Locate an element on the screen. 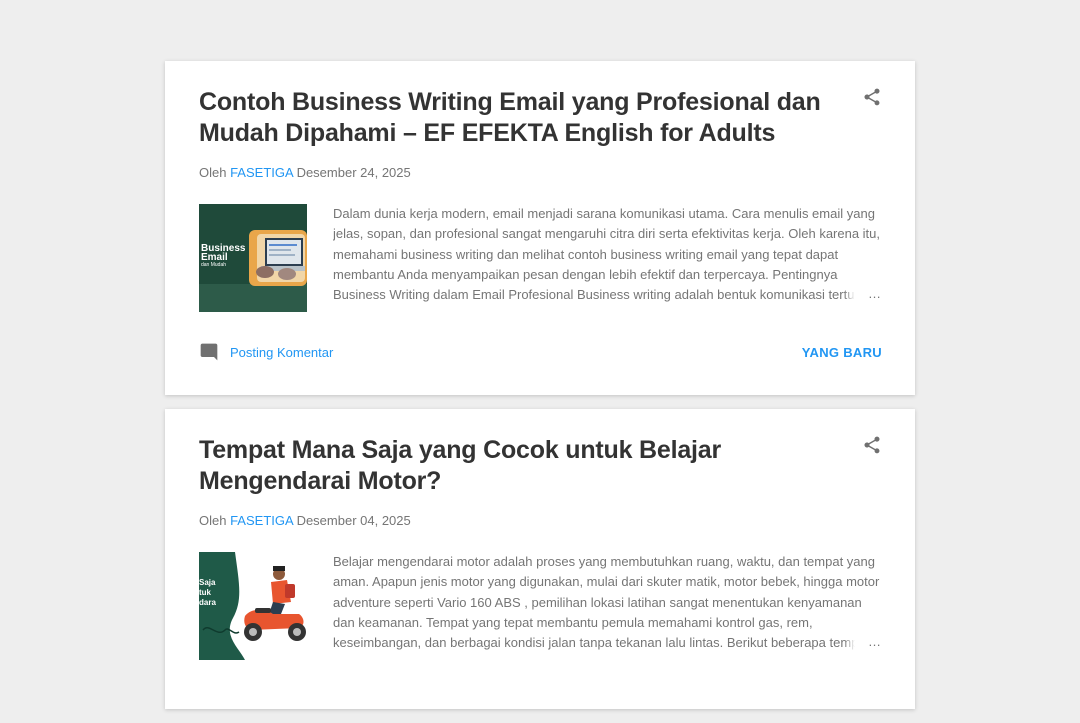 This screenshot has width=1080, height=723. post-byline: Oleh FASETIGA Desember 04, 2025 is located at coordinates (540, 522).